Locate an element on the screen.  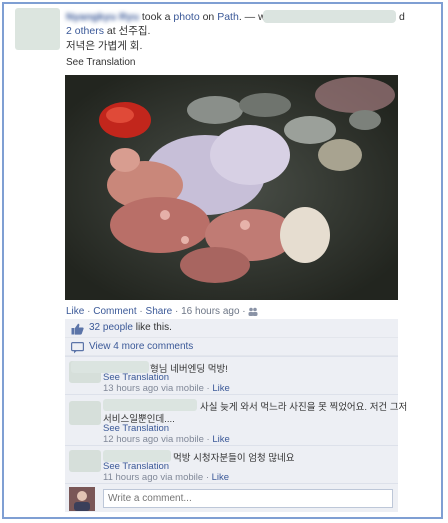
view-more-comments-link: View 4 more comments is located at coordinates (141, 346).